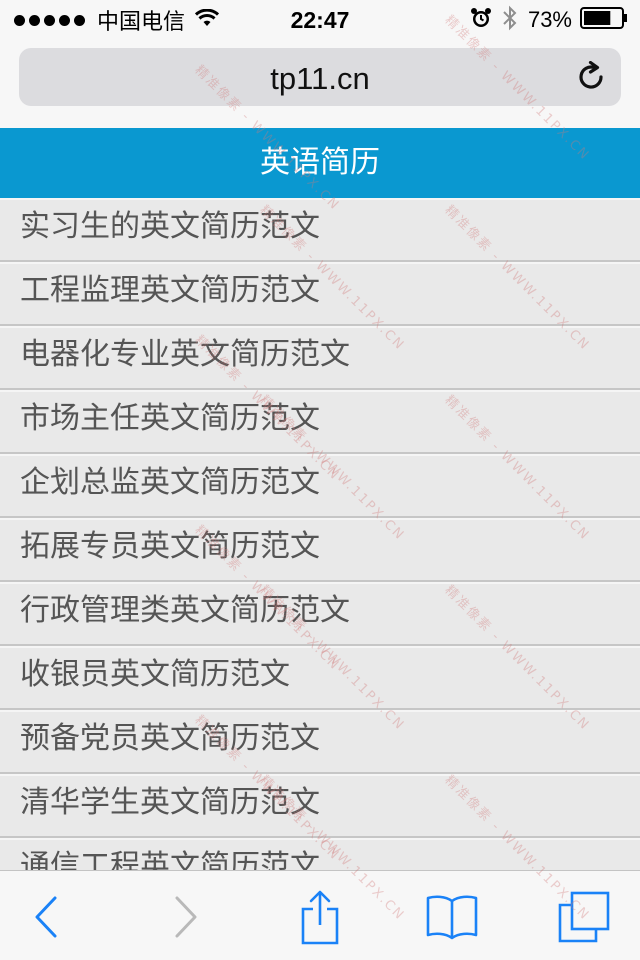 This screenshot has width=640, height=960. What do you see at coordinates (320, 422) in the screenshot?
I see `list-item: 市场主任英文简历范文` at bounding box center [320, 422].